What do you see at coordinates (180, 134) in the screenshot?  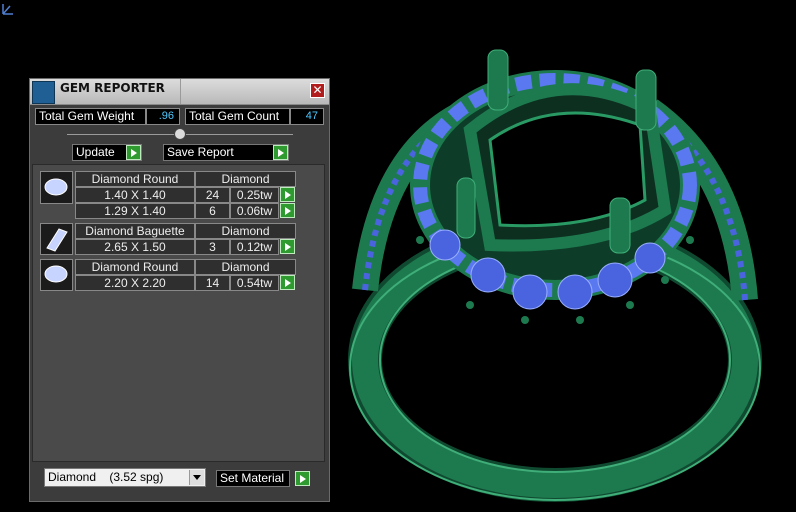 I see `splitter-handle` at bounding box center [180, 134].